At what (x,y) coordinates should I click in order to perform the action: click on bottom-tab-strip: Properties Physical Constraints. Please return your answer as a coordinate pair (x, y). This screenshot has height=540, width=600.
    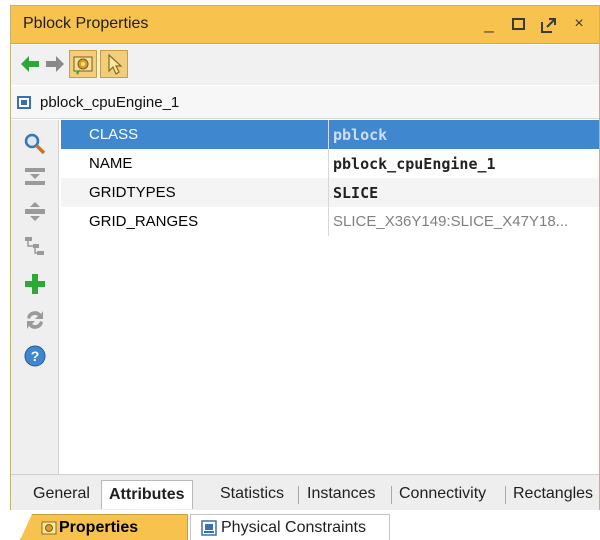
    Looking at the image, I should click on (300, 525).